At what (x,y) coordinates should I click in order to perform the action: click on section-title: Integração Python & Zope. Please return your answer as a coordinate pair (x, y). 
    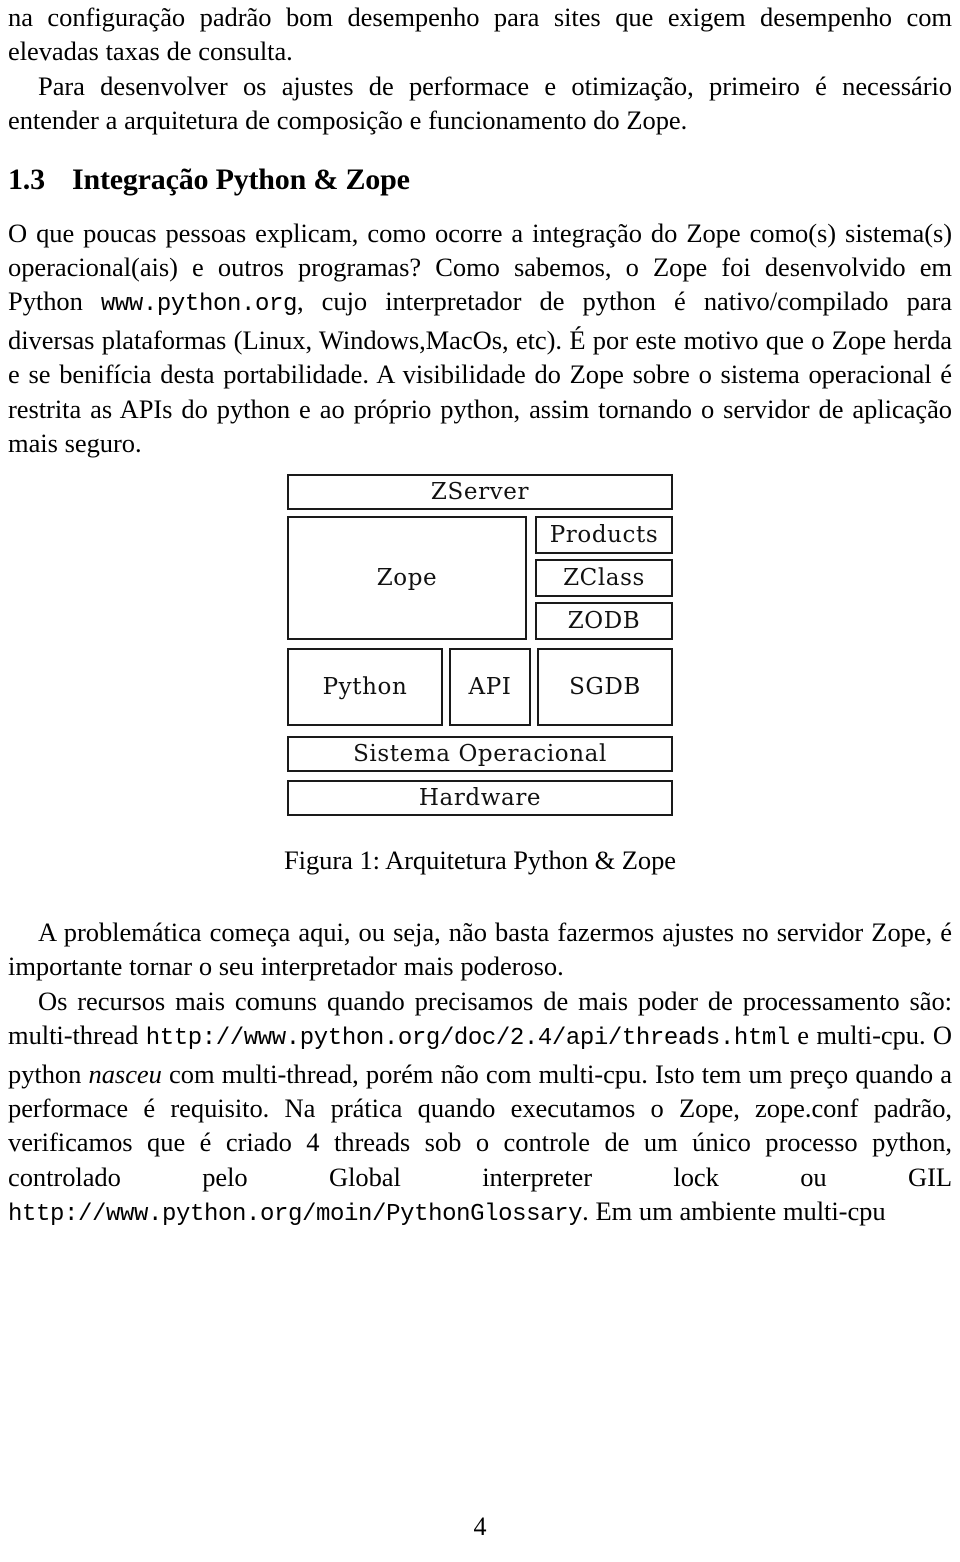
    Looking at the image, I should click on (241, 179).